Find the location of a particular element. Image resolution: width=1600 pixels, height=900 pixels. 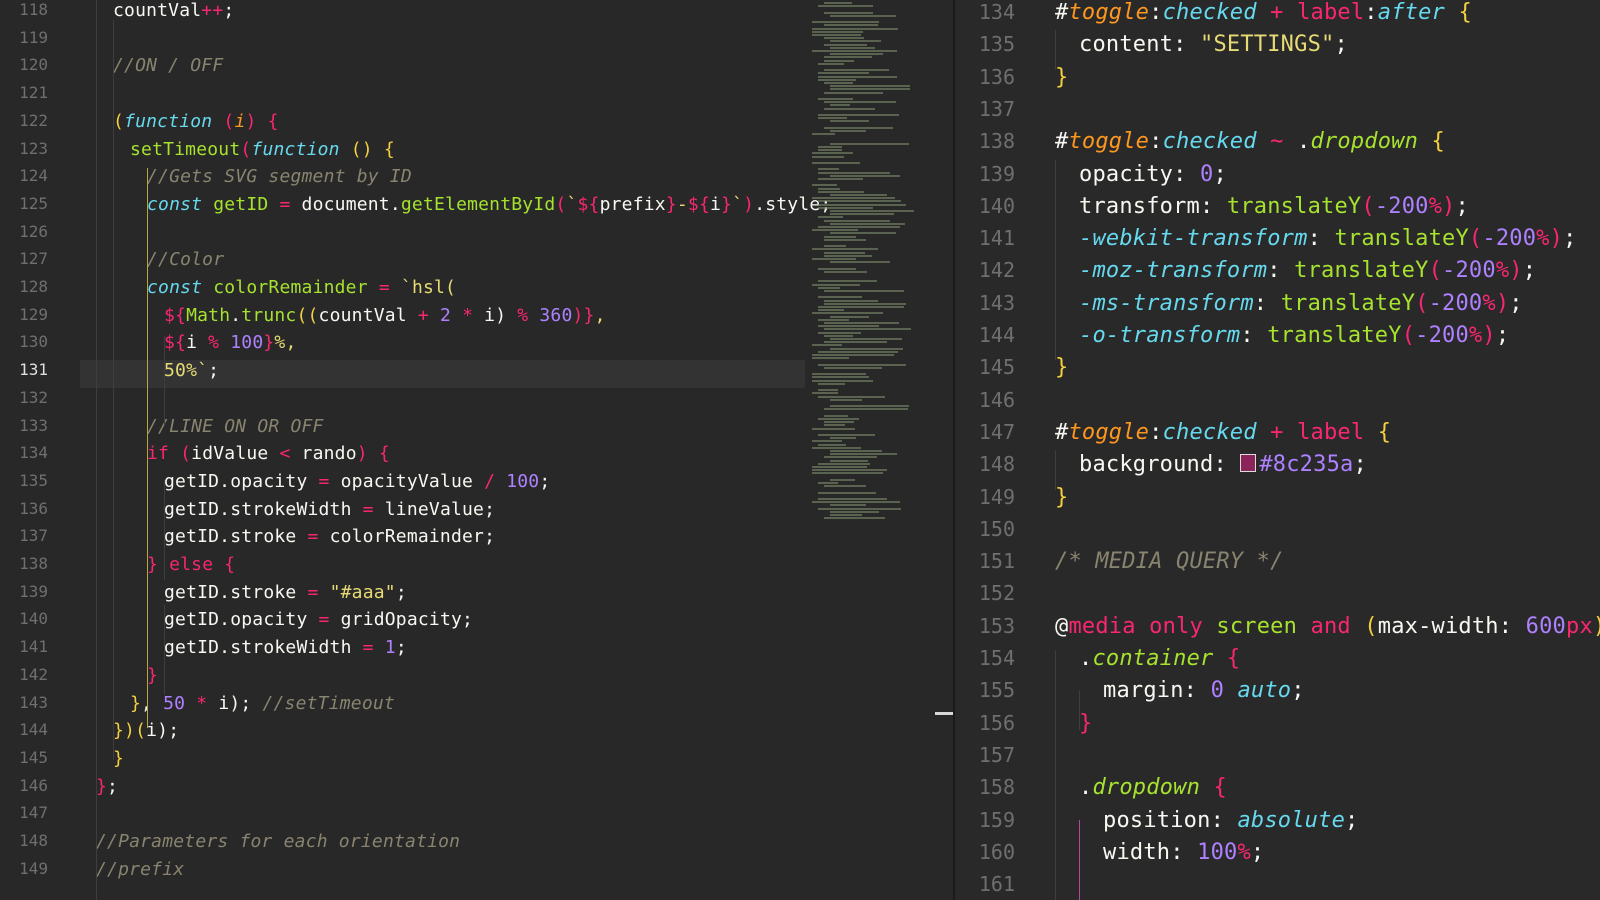

code-line: } is located at coordinates (1061, 77).